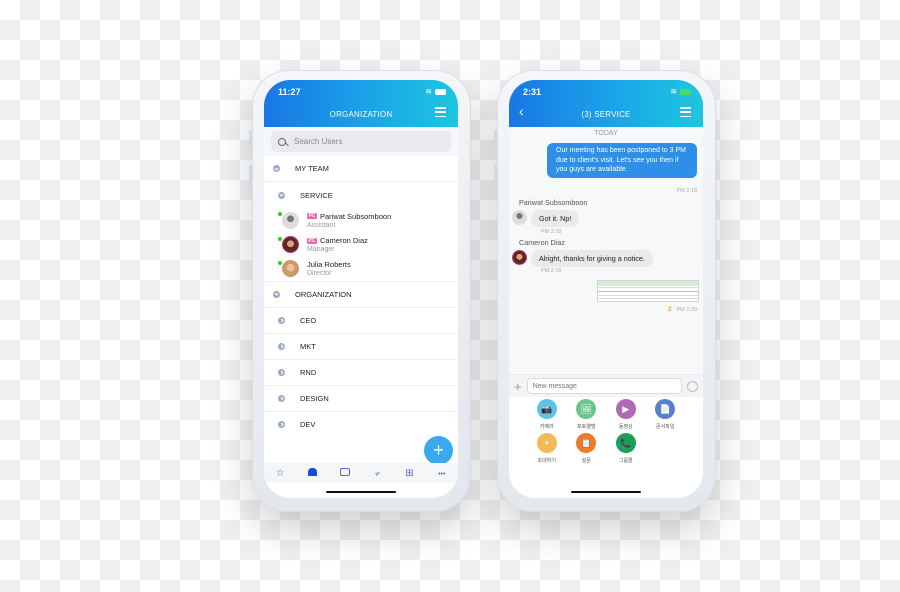 This screenshot has height=592, width=900. What do you see at coordinates (361, 169) in the screenshot?
I see `tree-item-my-team: MY TEAM` at bounding box center [361, 169].